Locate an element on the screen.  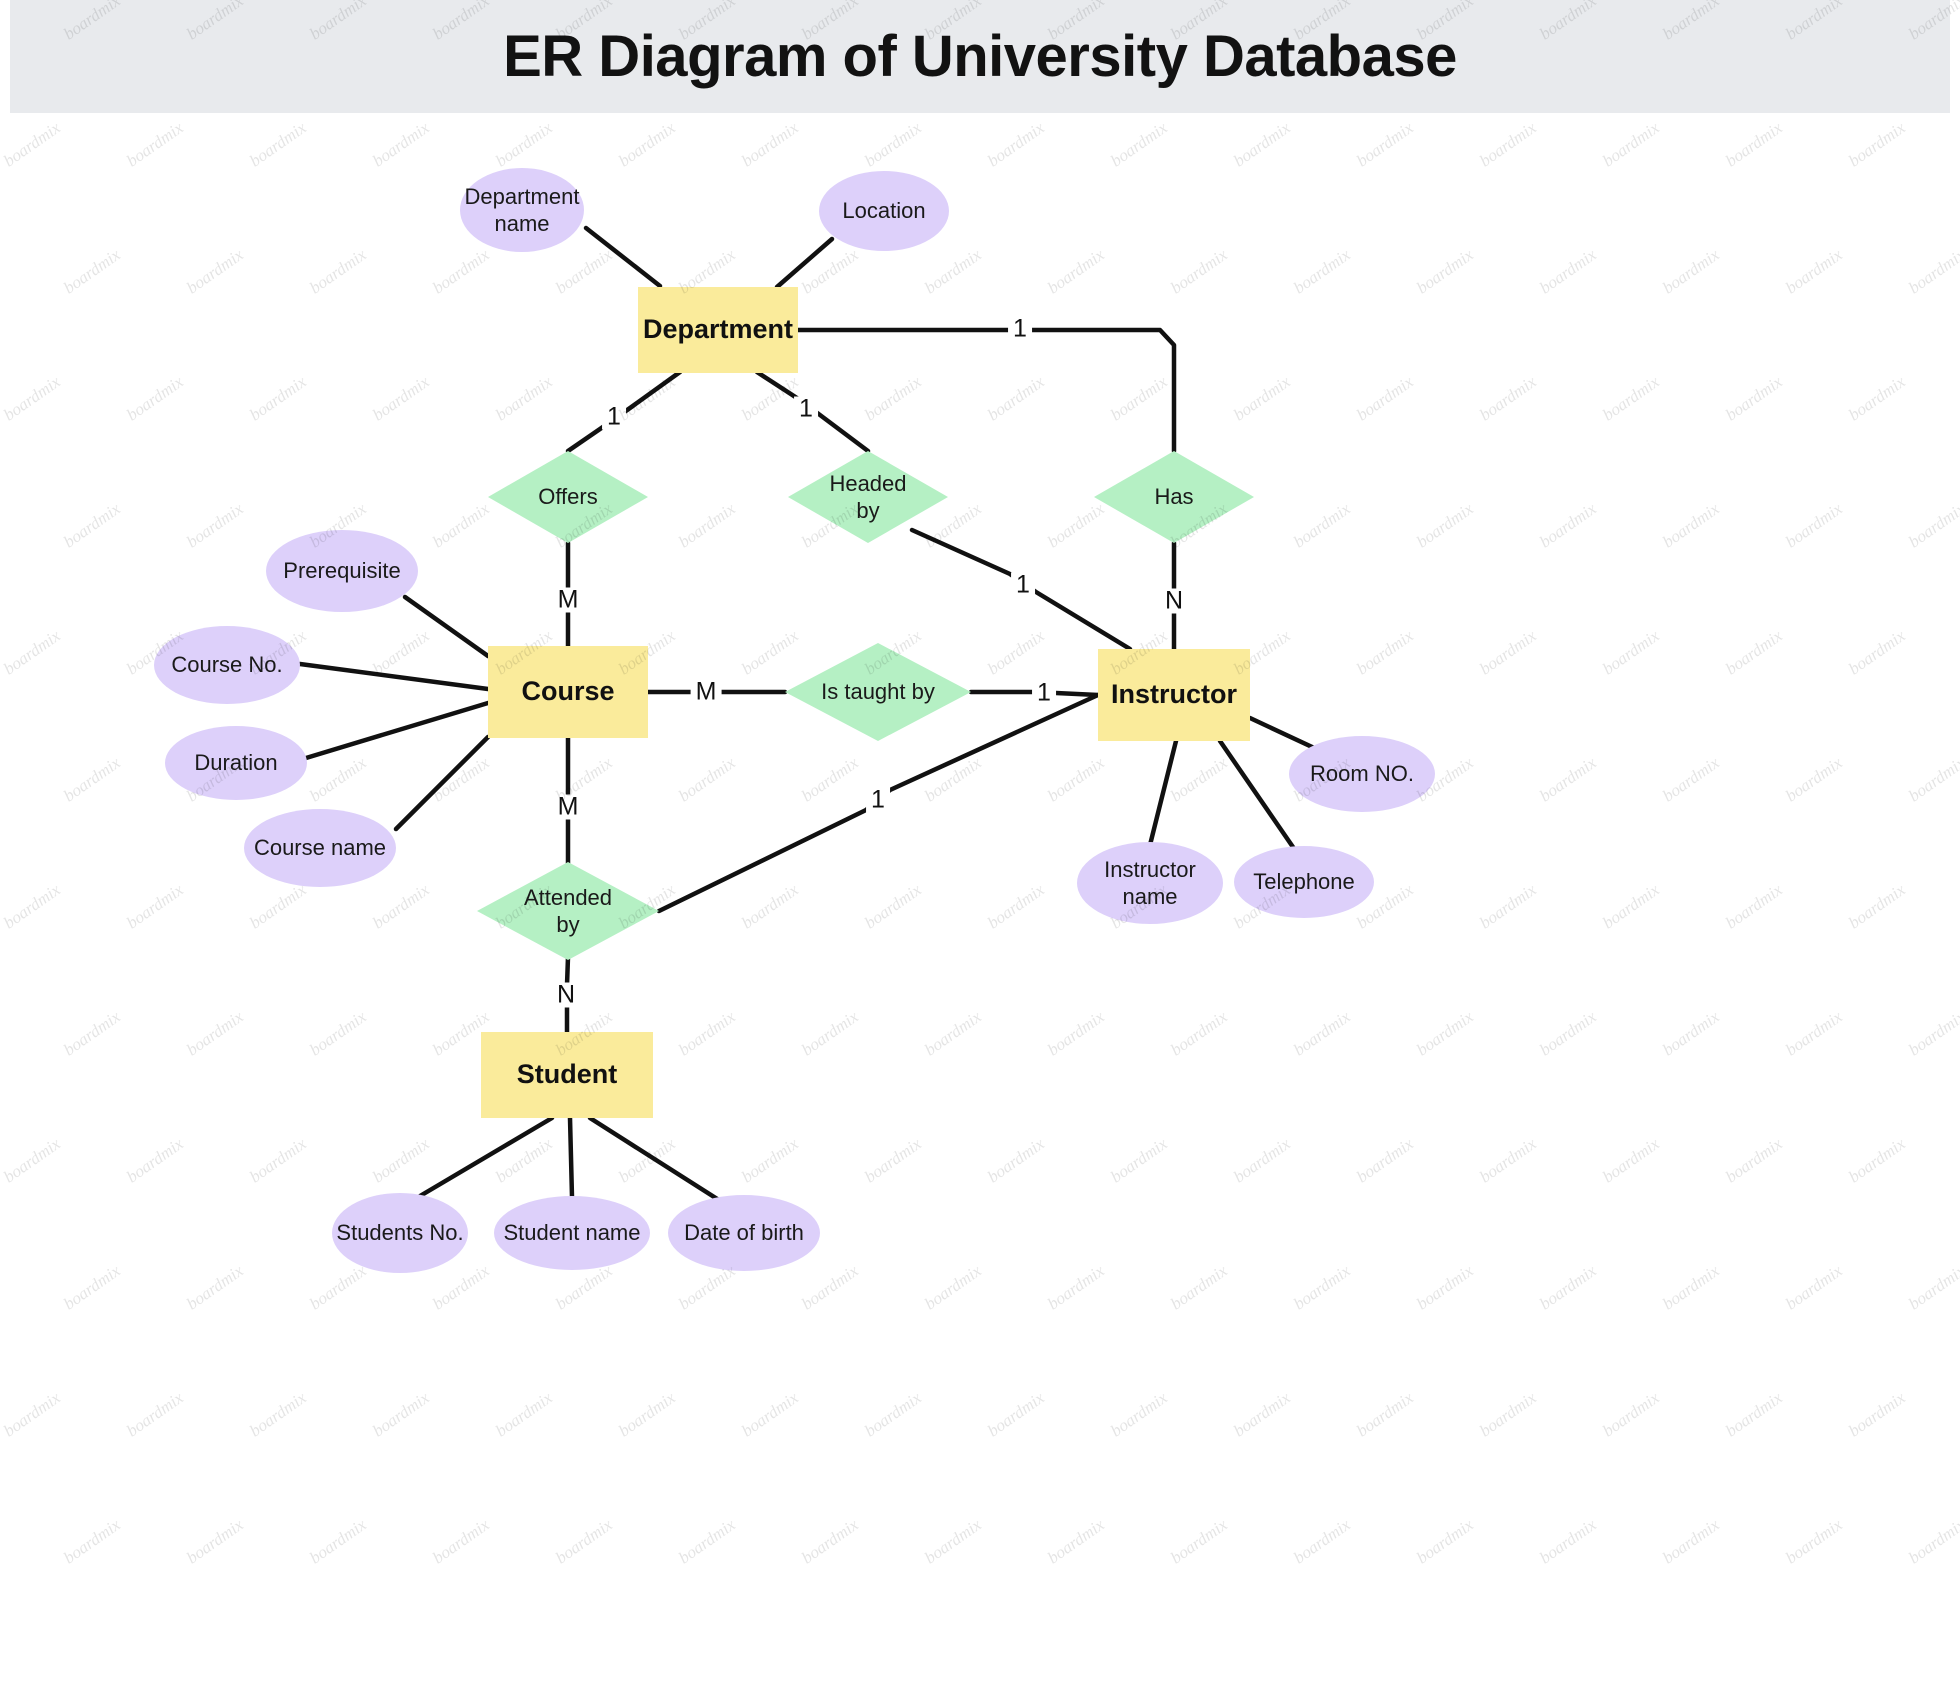
cardinality-dept-offers: 1 is located at coordinates (614, 417).